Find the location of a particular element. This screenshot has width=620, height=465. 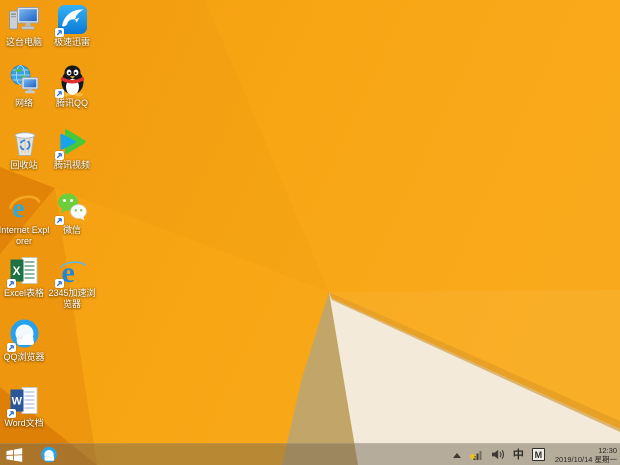

desktop-icon-label: 回收站 is located at coordinates (24, 165).